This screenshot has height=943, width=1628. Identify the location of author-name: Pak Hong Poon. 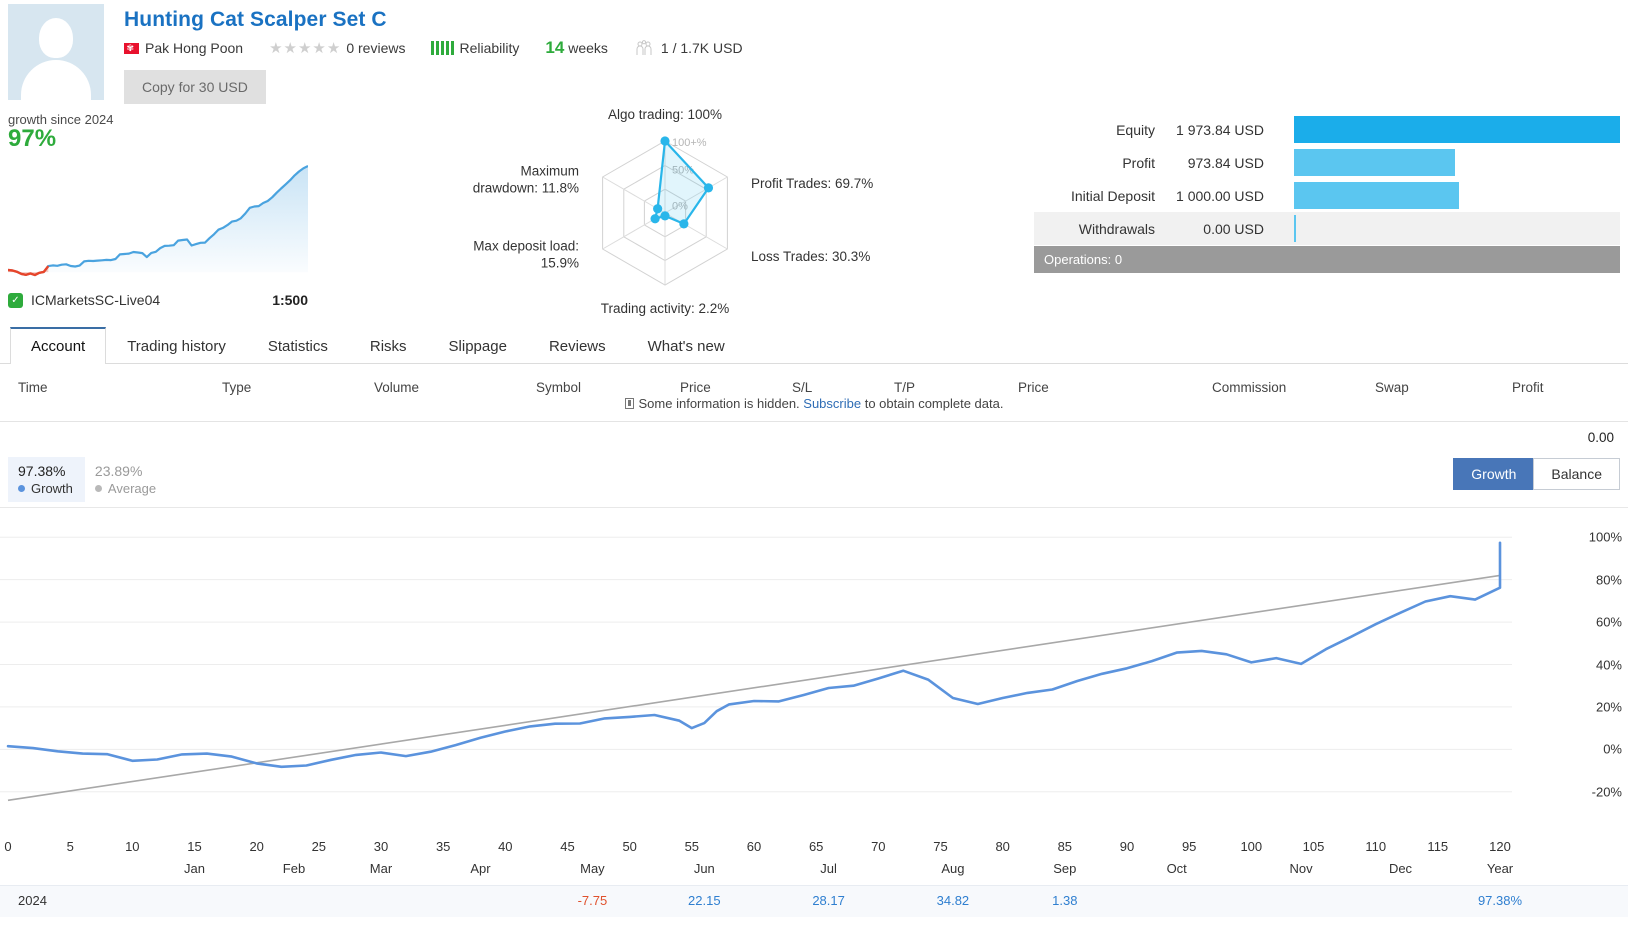
(194, 48).